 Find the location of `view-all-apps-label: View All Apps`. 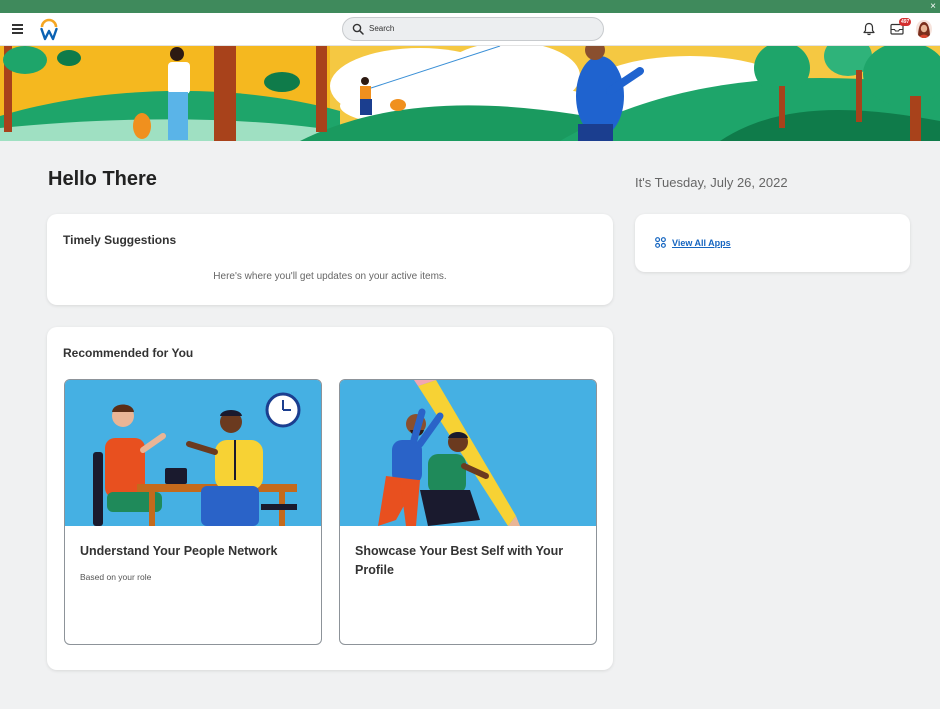

view-all-apps-label: View All Apps is located at coordinates (701, 242).